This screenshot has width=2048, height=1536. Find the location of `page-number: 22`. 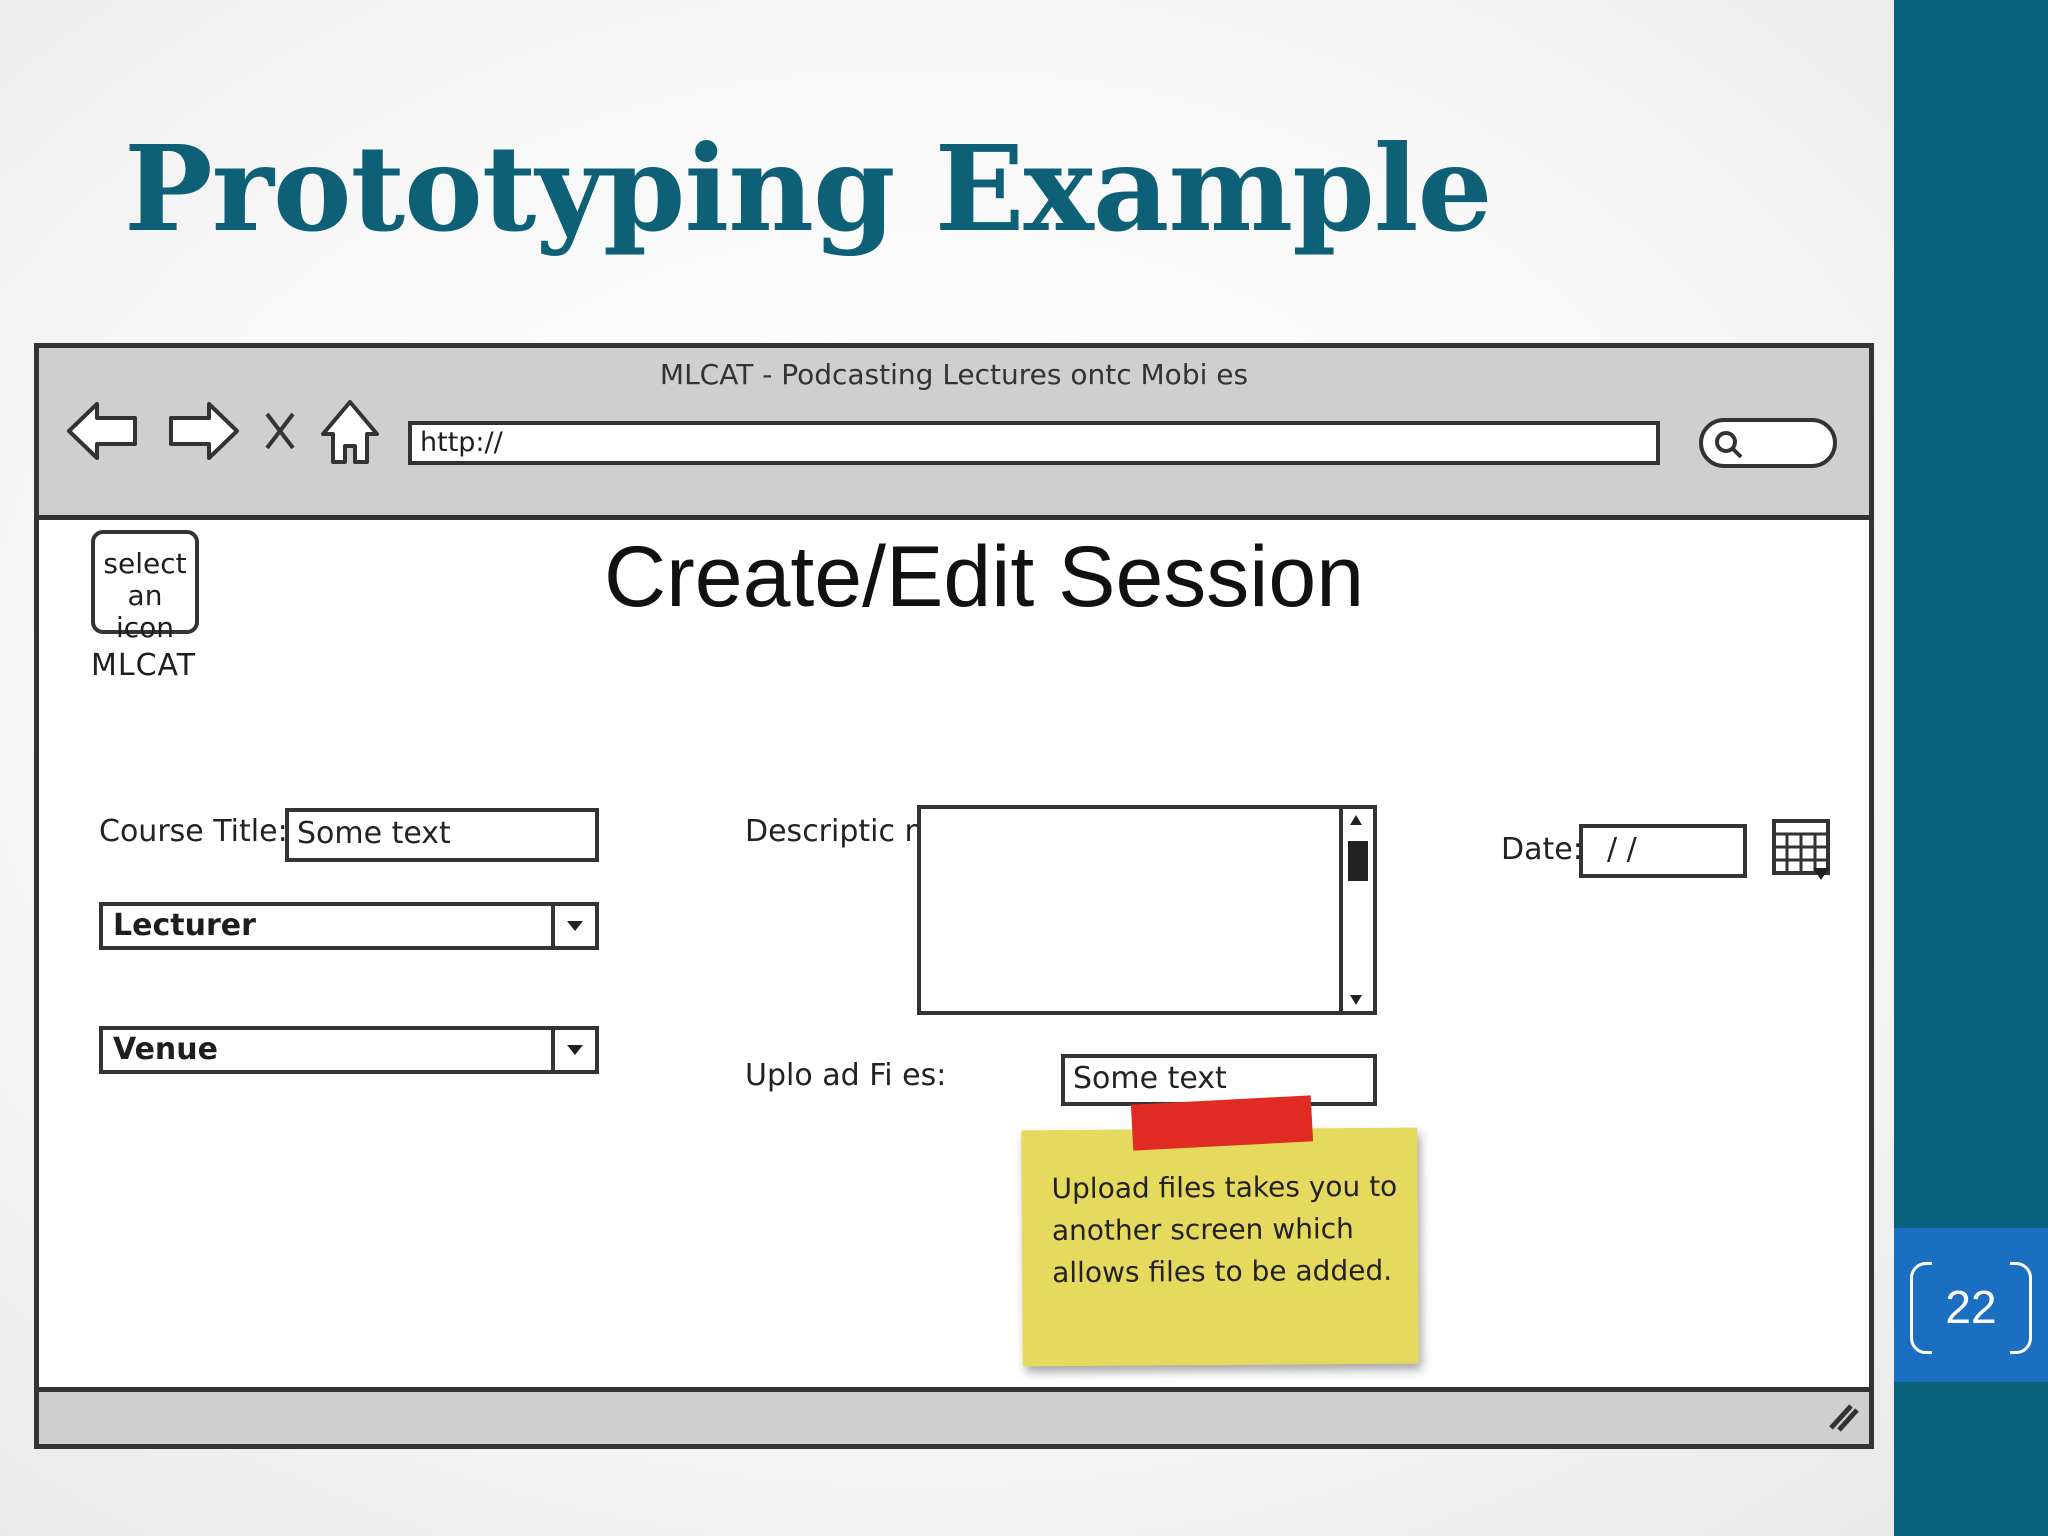

page-number: 22 is located at coordinates (1971, 1307).